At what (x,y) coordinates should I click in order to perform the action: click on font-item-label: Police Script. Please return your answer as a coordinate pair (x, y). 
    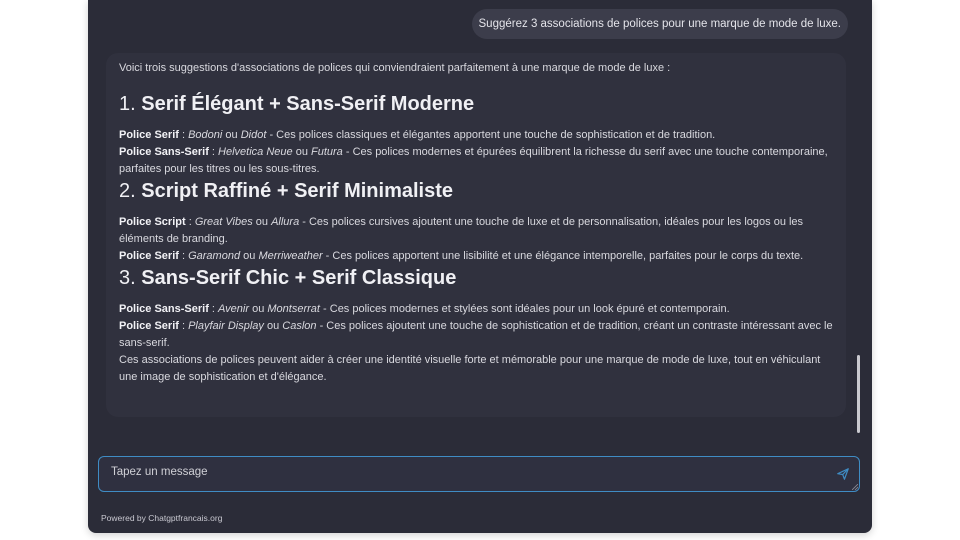
    Looking at the image, I should click on (152, 222).